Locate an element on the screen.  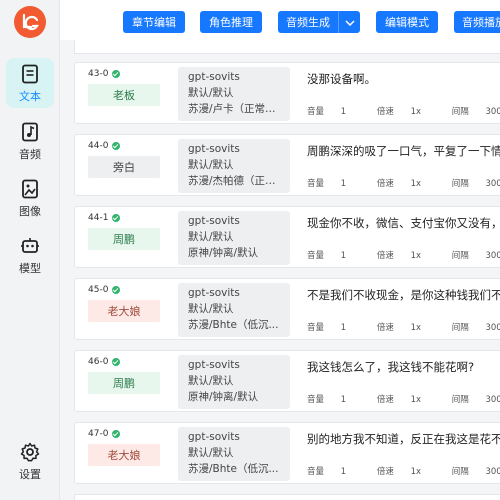
list-item is located at coordinates (287, 497).